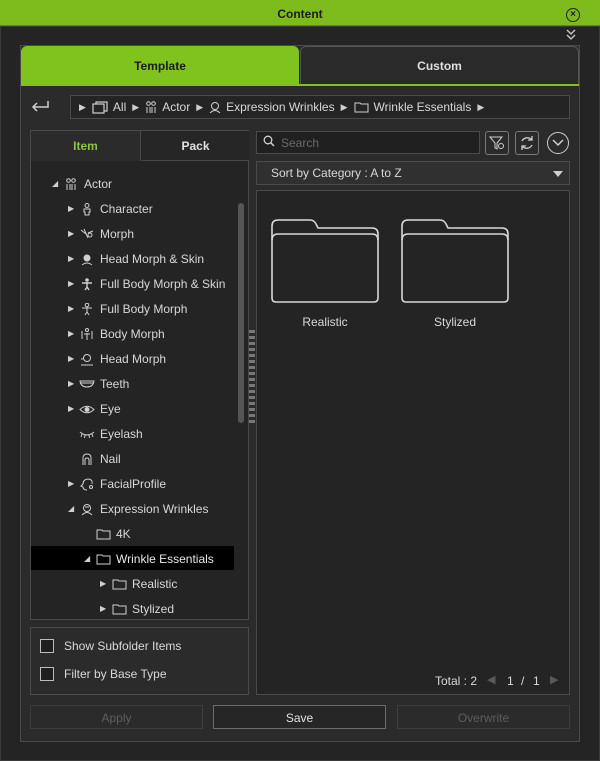  What do you see at coordinates (110, 209) in the screenshot?
I see `tree-item-character: ▶ Character` at bounding box center [110, 209].